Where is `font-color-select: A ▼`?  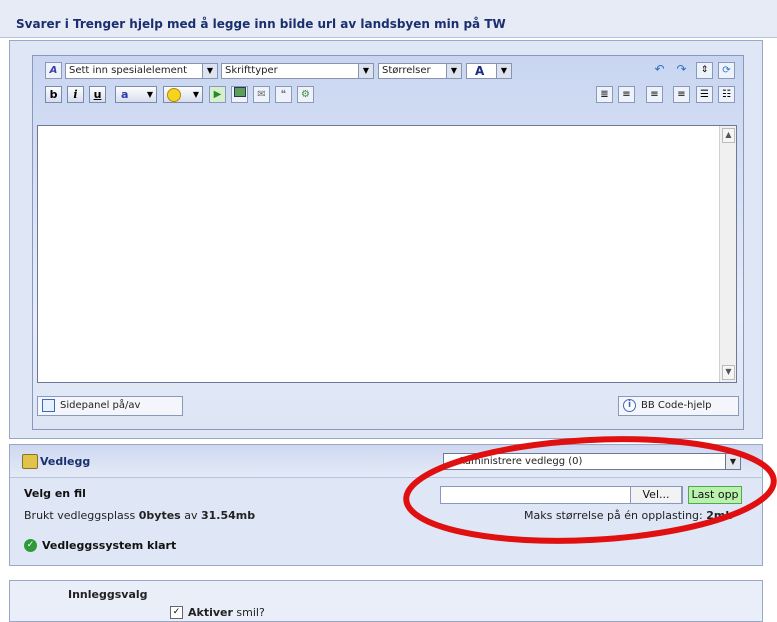
font-color-select: A ▼ is located at coordinates (489, 71).